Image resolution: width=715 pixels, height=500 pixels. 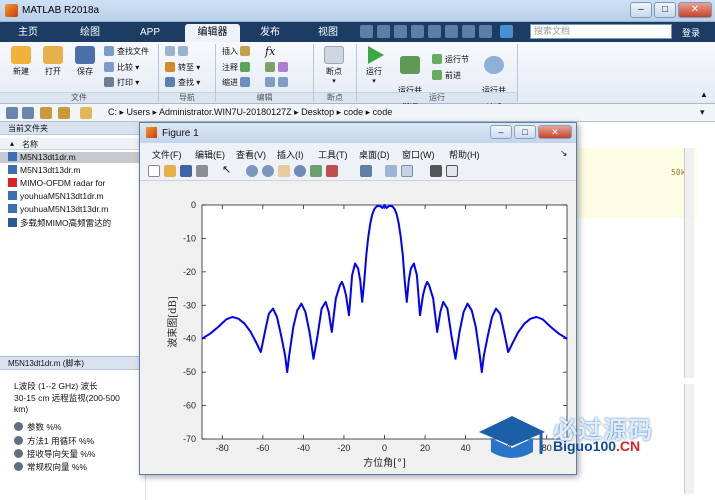 I want to click on insert-button: 插入, so click(x=237, y=51).